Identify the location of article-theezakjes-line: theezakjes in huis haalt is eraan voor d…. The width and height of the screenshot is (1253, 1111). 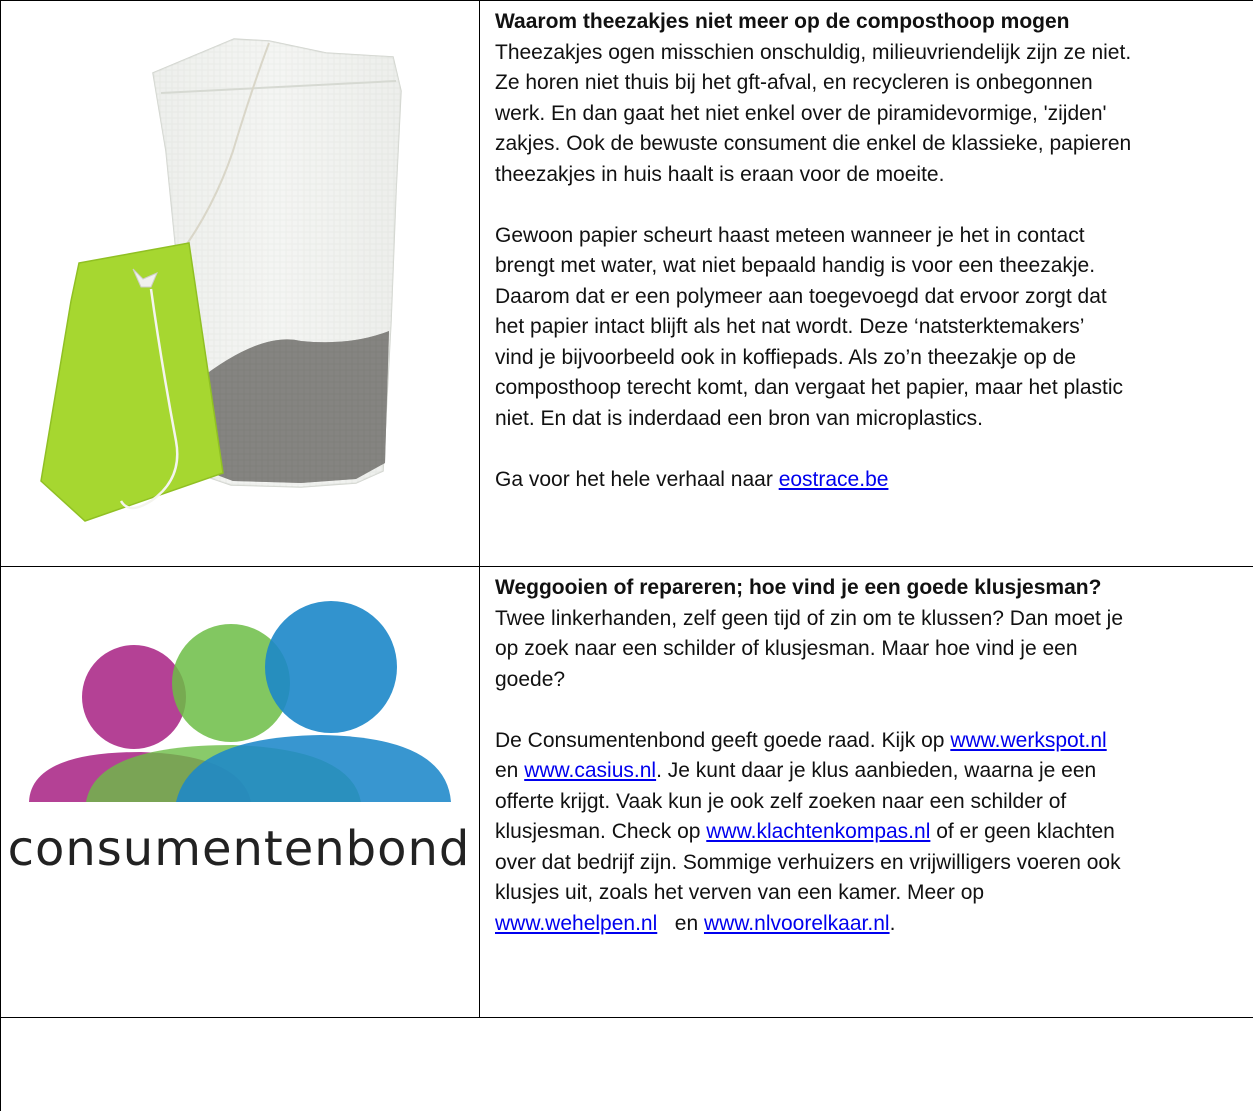
(720, 174).